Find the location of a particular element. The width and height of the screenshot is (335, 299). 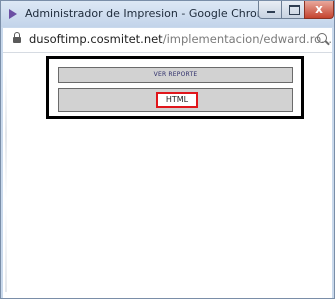

zoom-icon is located at coordinates (322, 38).